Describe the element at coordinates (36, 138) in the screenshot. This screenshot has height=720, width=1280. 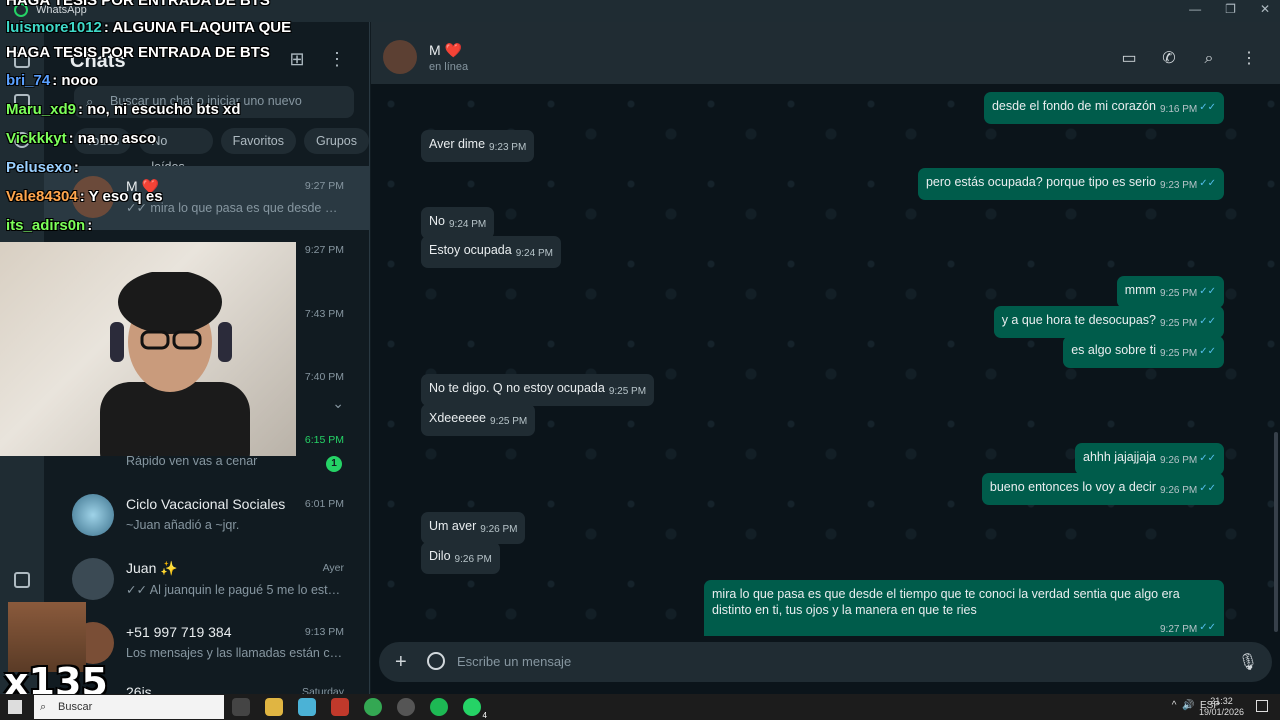
I see `stream-chat-user: Vickkkyt` at that location.